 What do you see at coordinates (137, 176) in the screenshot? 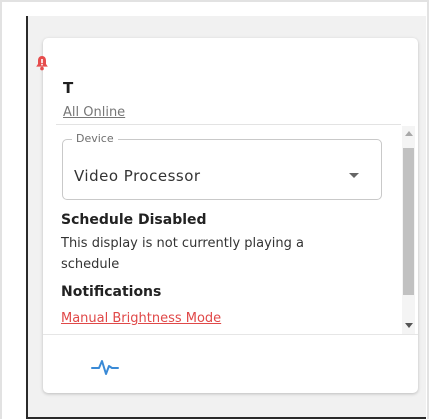
I see `device-select-value: Video Processor` at bounding box center [137, 176].